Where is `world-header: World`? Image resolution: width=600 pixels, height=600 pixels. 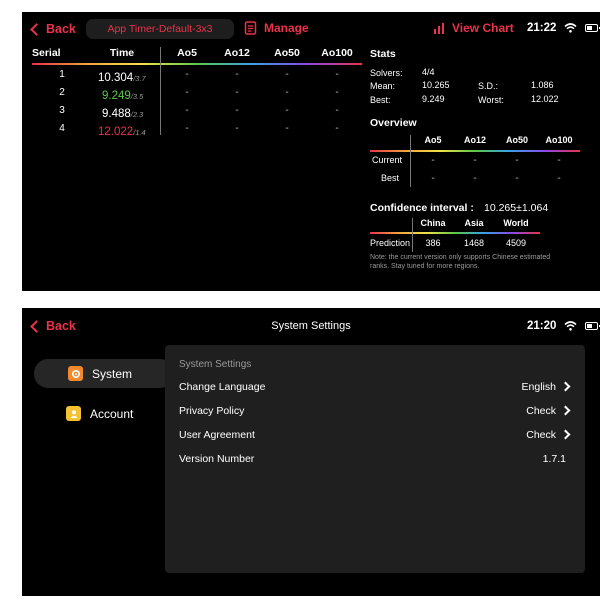 world-header: World is located at coordinates (516, 223).